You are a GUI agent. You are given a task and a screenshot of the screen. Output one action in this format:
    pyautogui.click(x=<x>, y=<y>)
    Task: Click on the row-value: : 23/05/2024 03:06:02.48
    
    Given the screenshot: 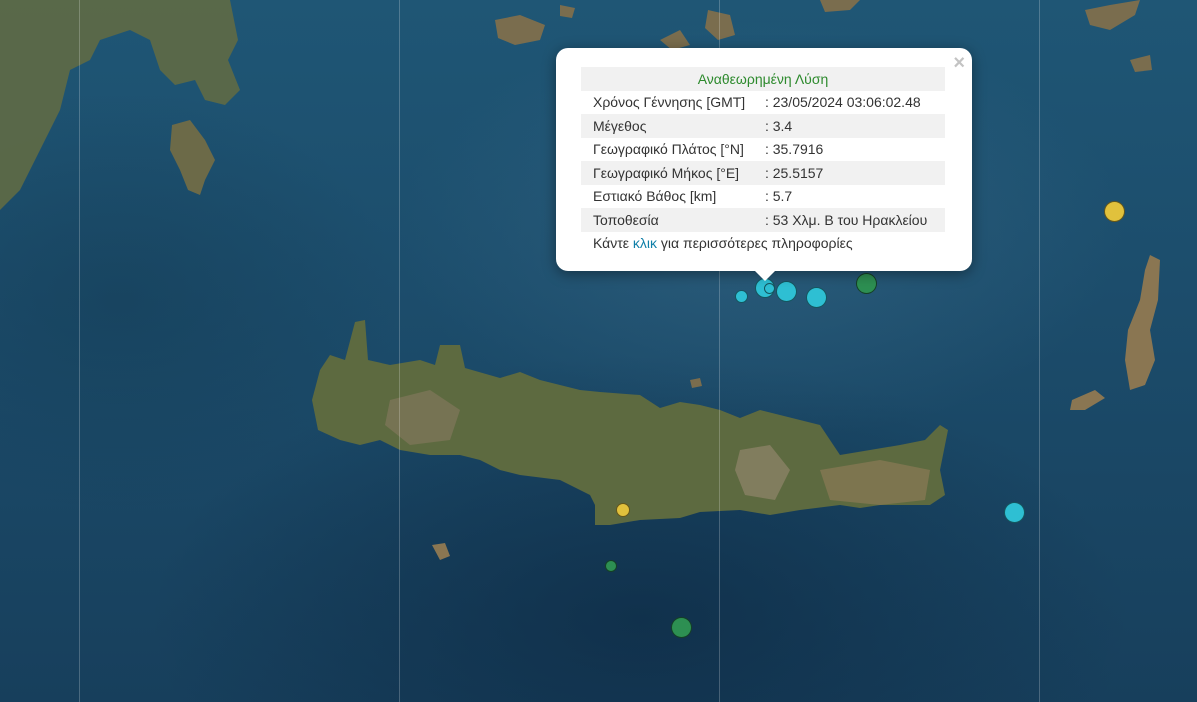 What is the action you would take?
    pyautogui.click(x=842, y=102)
    